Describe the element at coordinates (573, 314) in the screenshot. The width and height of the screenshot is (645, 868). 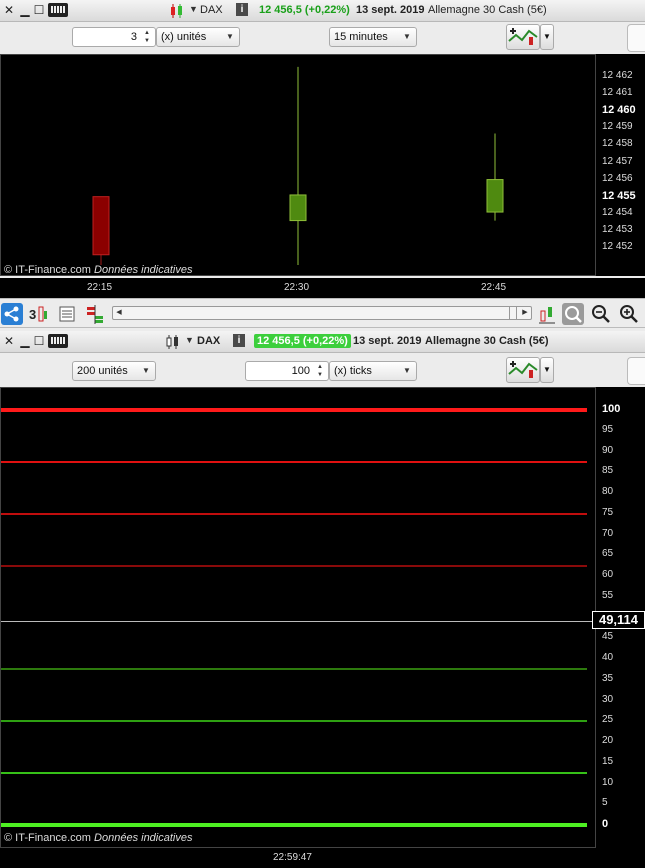
I see `zoom-area-icon` at that location.